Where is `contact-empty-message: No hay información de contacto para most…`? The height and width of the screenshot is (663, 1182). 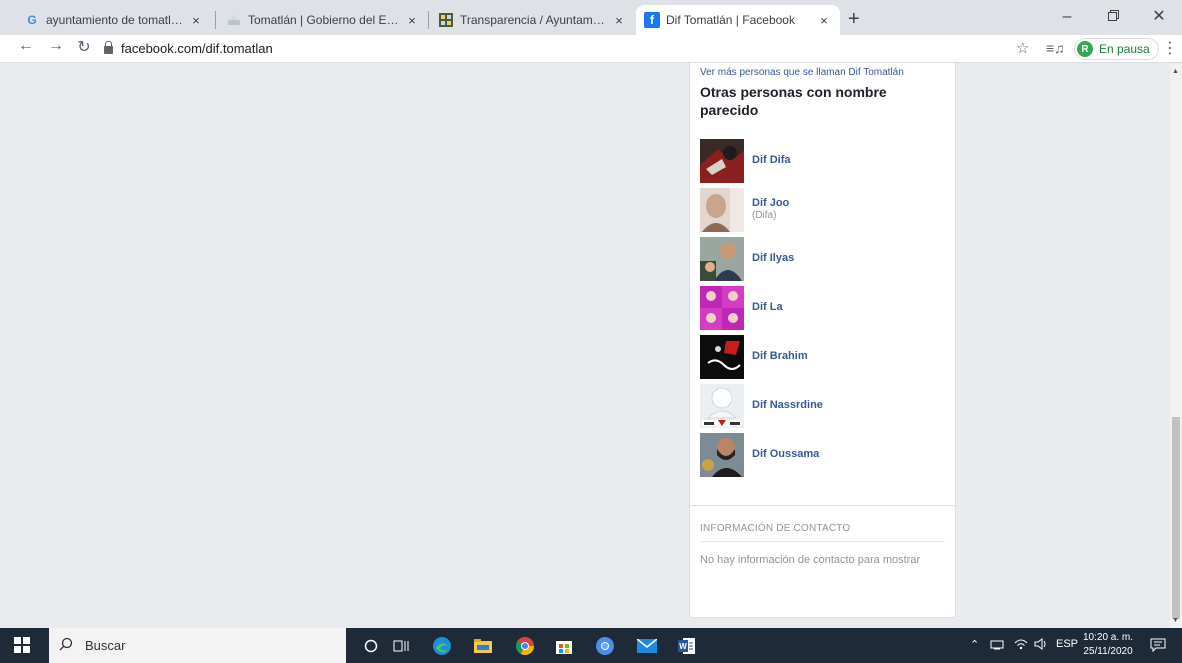 contact-empty-message: No hay información de contacto para most… is located at coordinates (810, 560).